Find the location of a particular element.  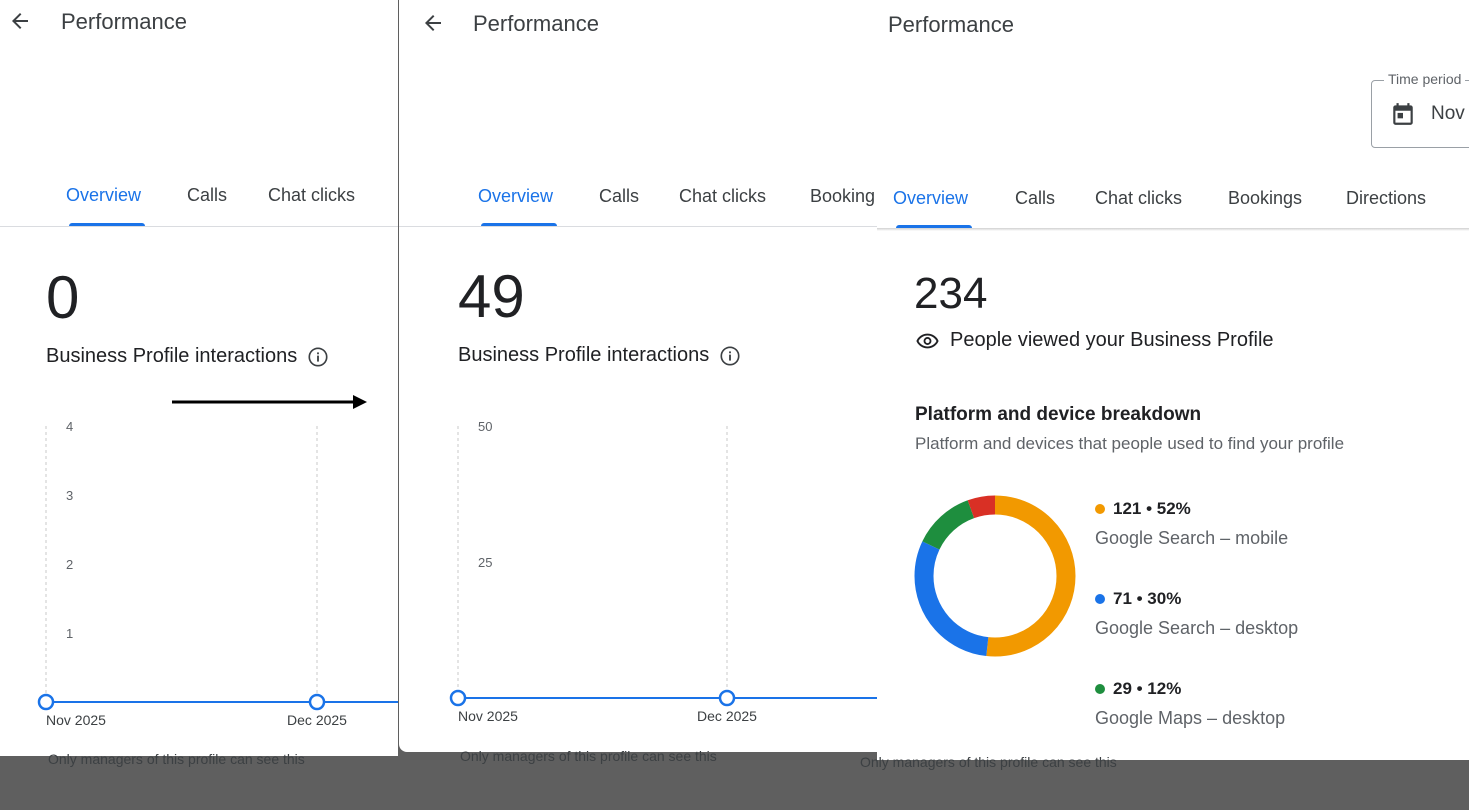

y-tick-label: 50 is located at coordinates (485, 426).